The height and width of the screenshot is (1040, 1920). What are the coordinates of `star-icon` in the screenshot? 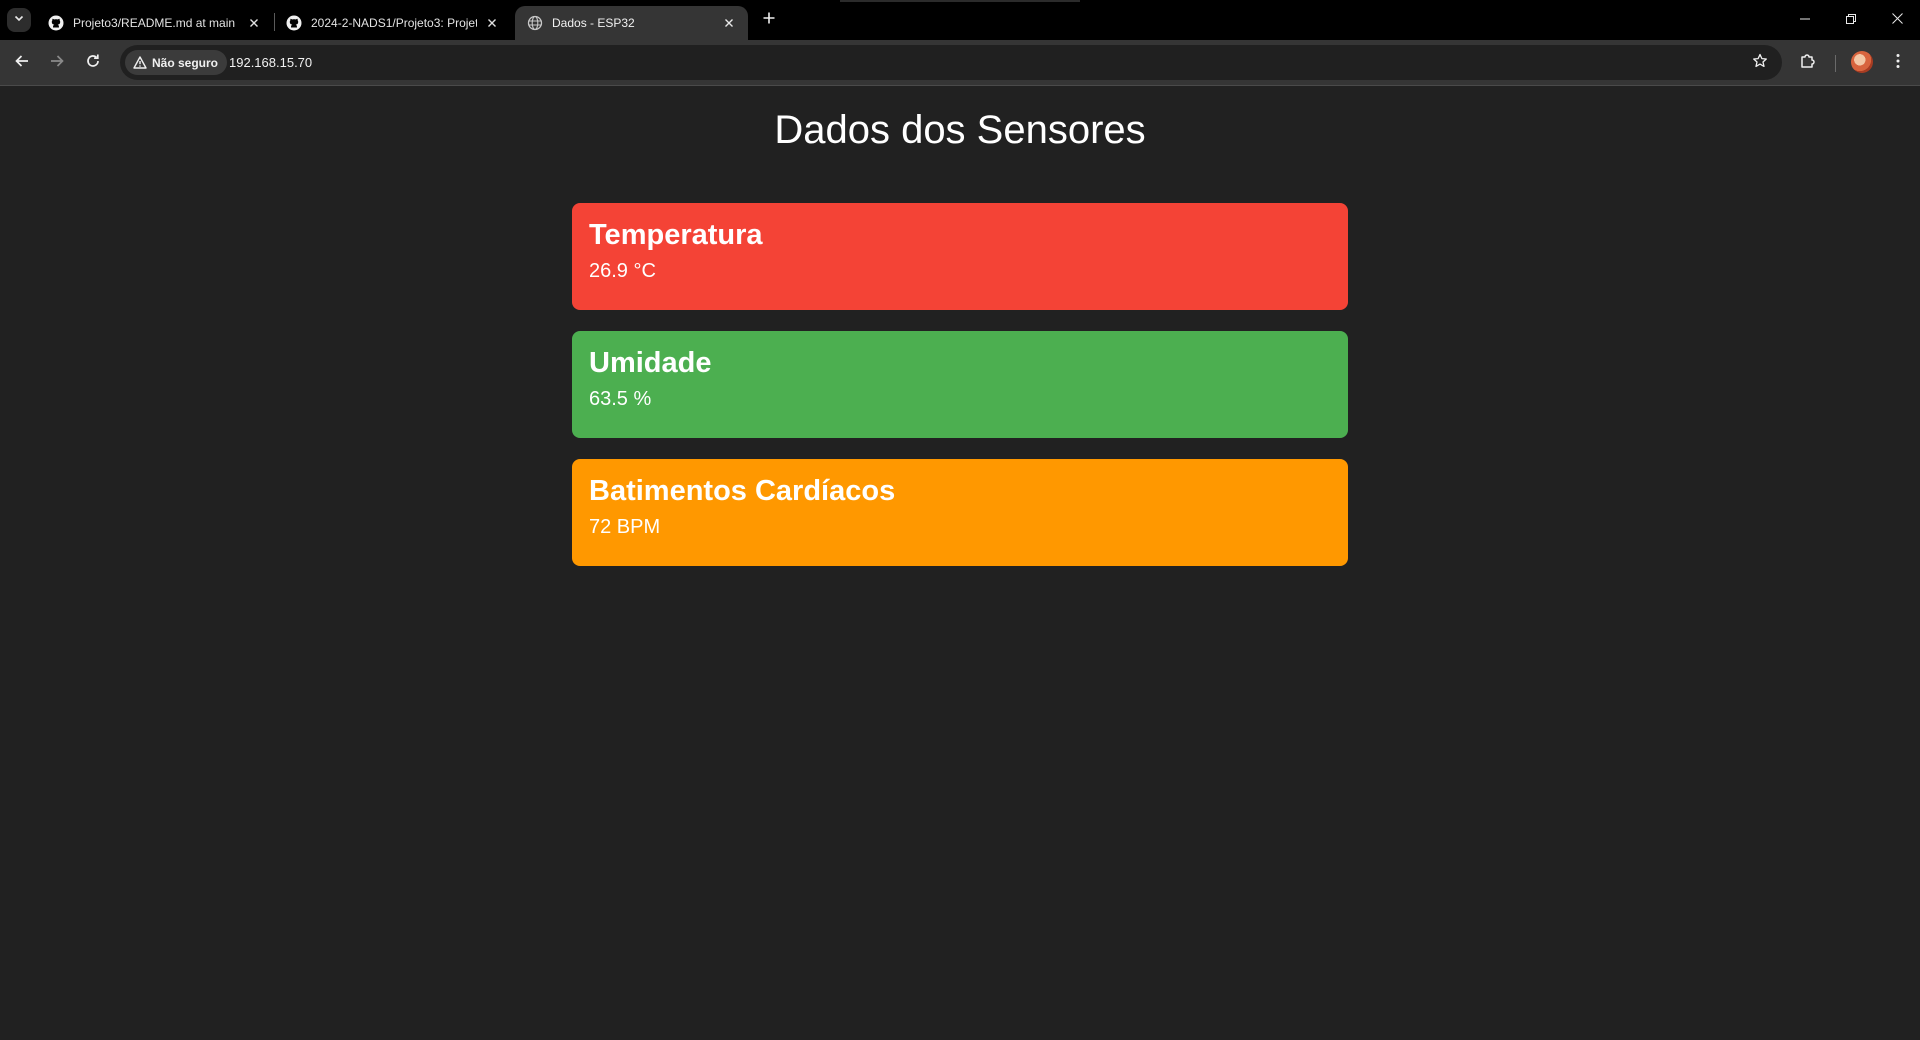 It's located at (1760, 63).